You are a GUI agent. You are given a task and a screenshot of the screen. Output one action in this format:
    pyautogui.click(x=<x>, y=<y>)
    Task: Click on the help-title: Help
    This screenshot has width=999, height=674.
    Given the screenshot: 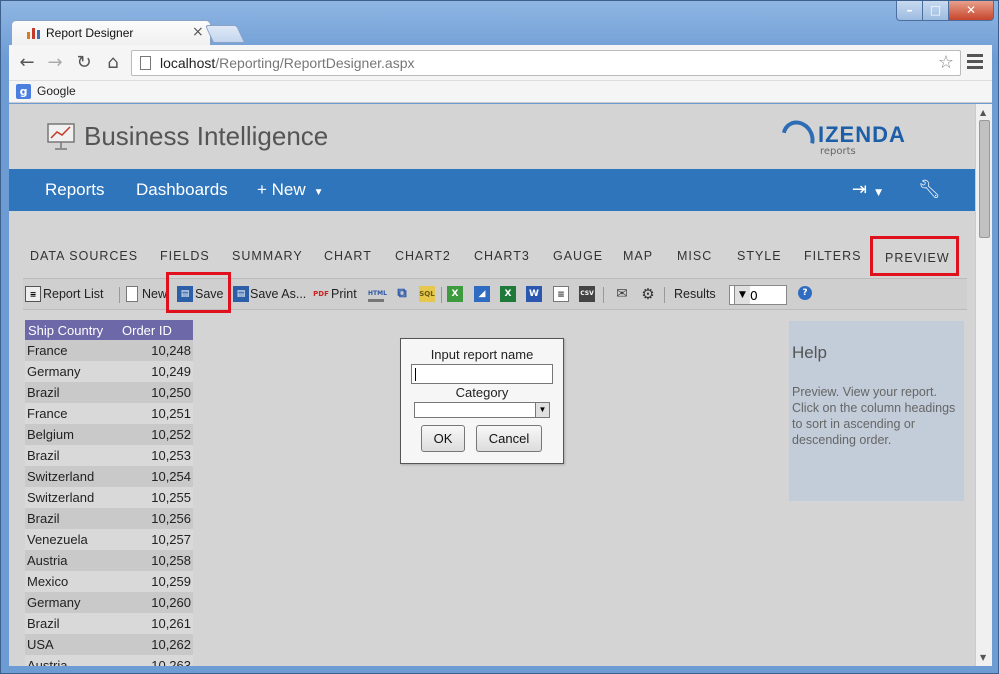 What is the action you would take?
    pyautogui.click(x=809, y=352)
    